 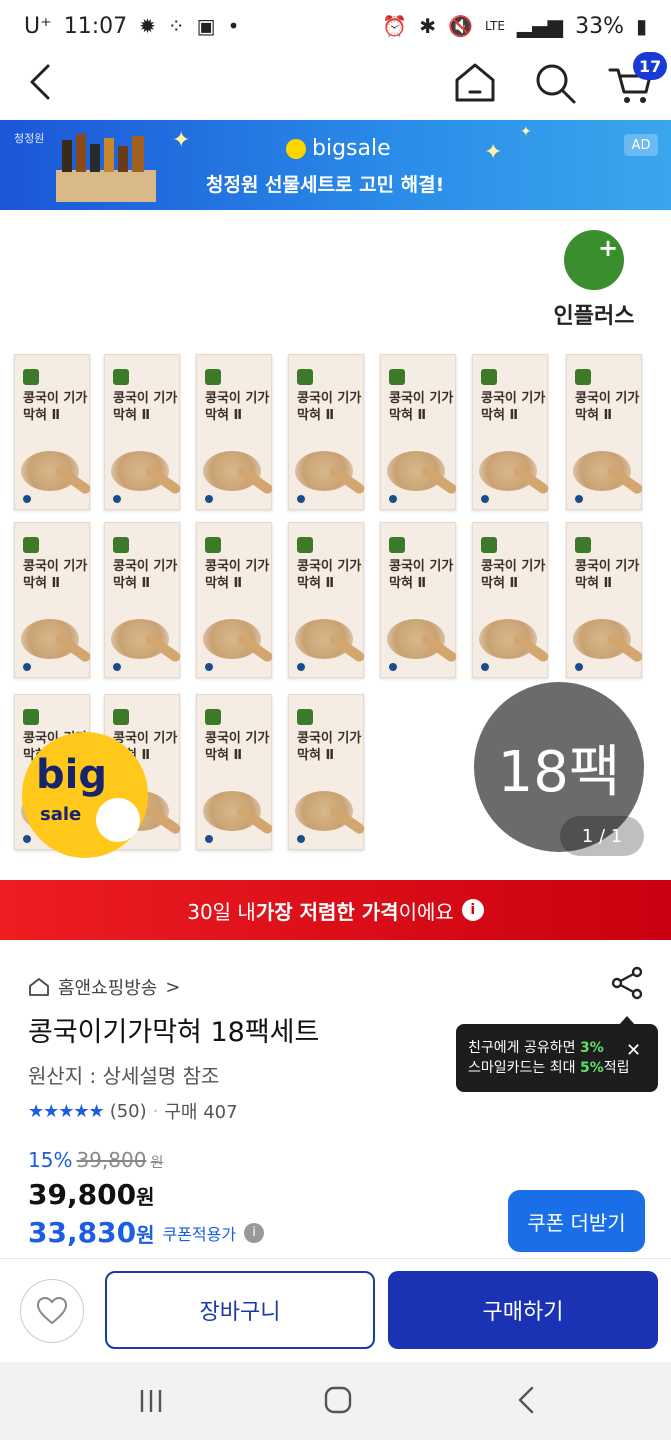 What do you see at coordinates (627, 983) in the screenshot?
I see `share-icon` at bounding box center [627, 983].